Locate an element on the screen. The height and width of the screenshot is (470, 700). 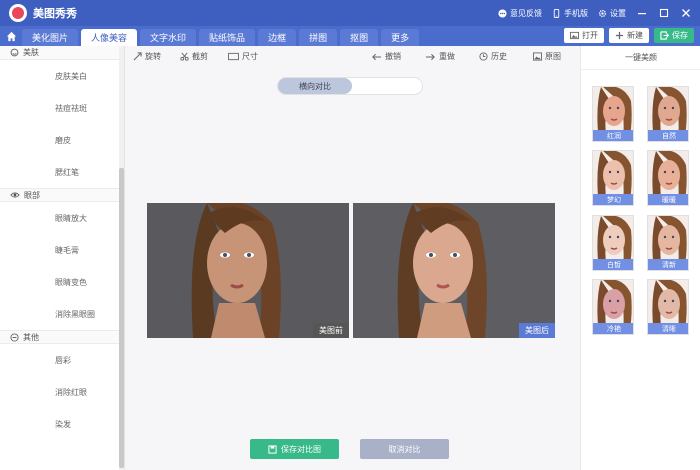
preset-natural: 自然 is located at coordinates (668, 114).